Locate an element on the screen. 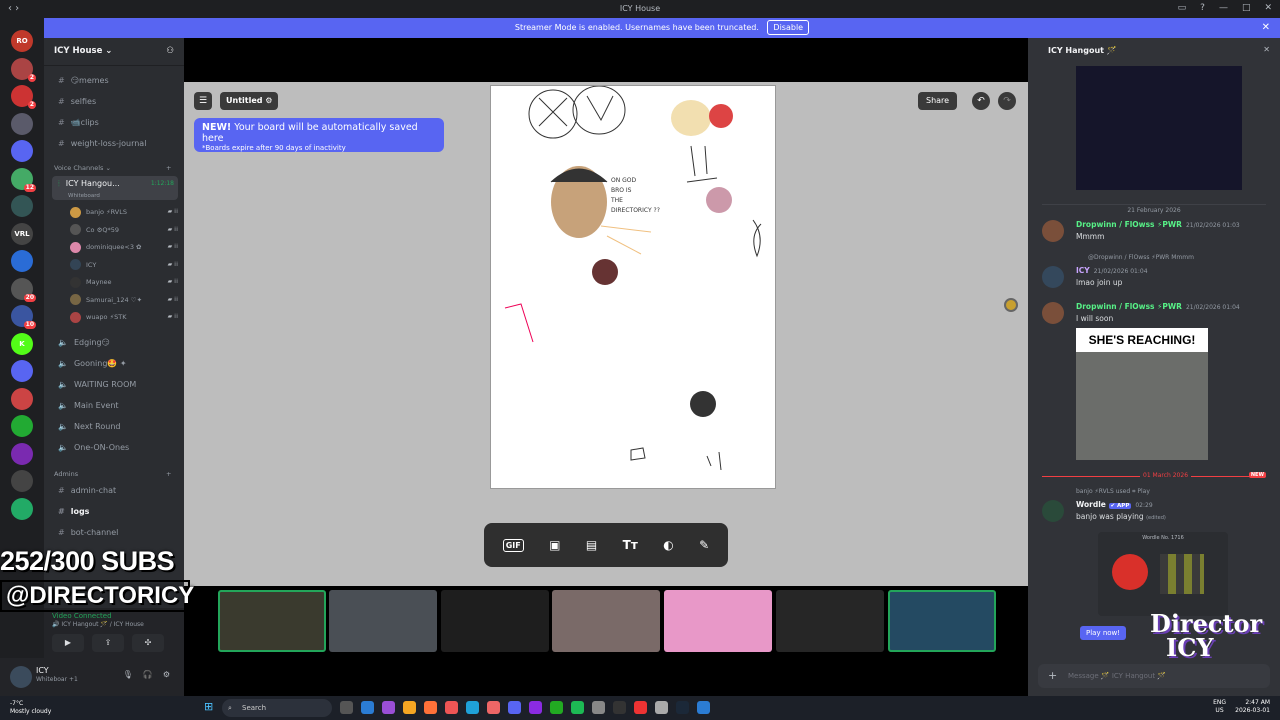  gif-image: SHE'S REACHING! is located at coordinates (1142, 394).